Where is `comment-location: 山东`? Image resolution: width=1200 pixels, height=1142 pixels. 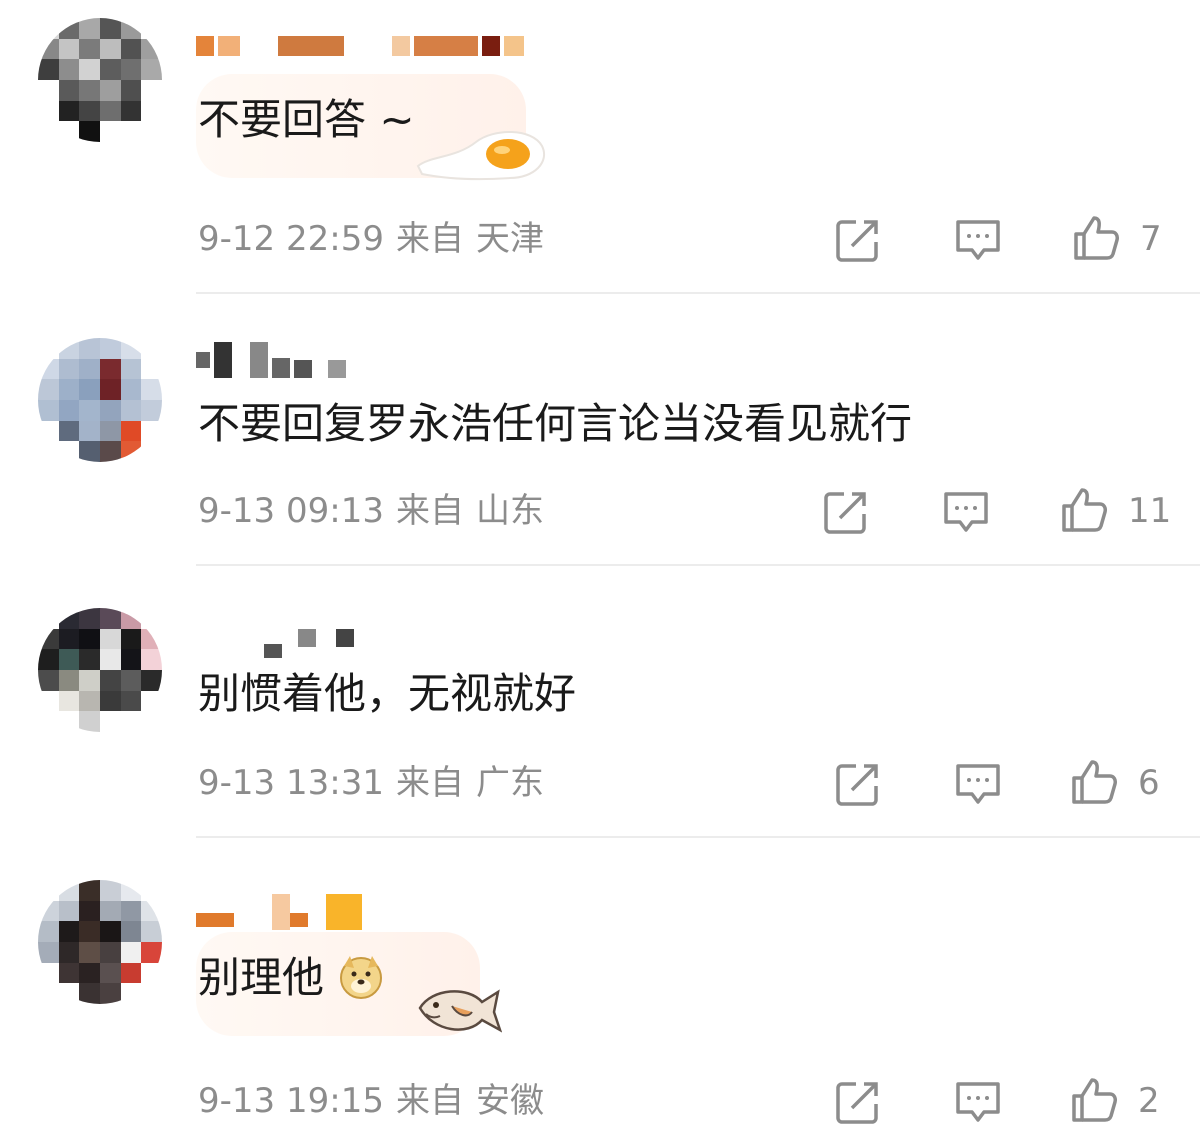
comment-location: 山东 is located at coordinates (509, 511).